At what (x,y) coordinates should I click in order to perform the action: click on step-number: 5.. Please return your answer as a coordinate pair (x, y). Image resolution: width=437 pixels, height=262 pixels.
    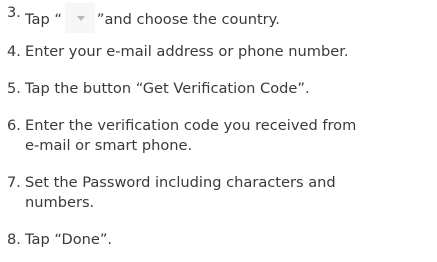
    Looking at the image, I should click on (14, 88).